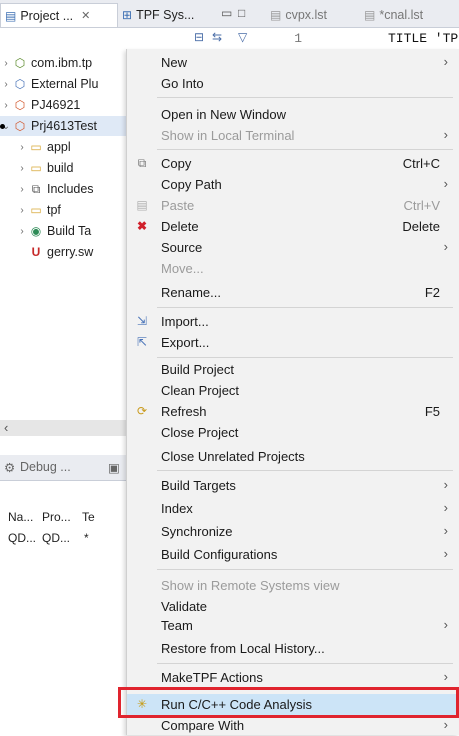 This screenshot has width=459, height=736. What do you see at coordinates (62, 63) in the screenshot?
I see `tree-item-label: com.ibm.tp` at bounding box center [62, 63].